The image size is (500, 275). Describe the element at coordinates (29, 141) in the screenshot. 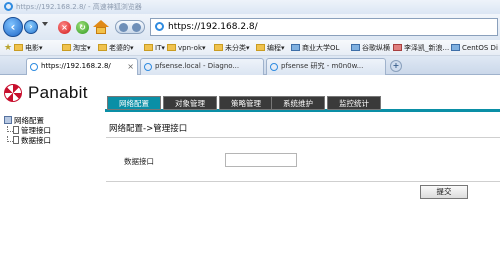

I see `sidebar-item-data-interface: 数据接口` at that location.